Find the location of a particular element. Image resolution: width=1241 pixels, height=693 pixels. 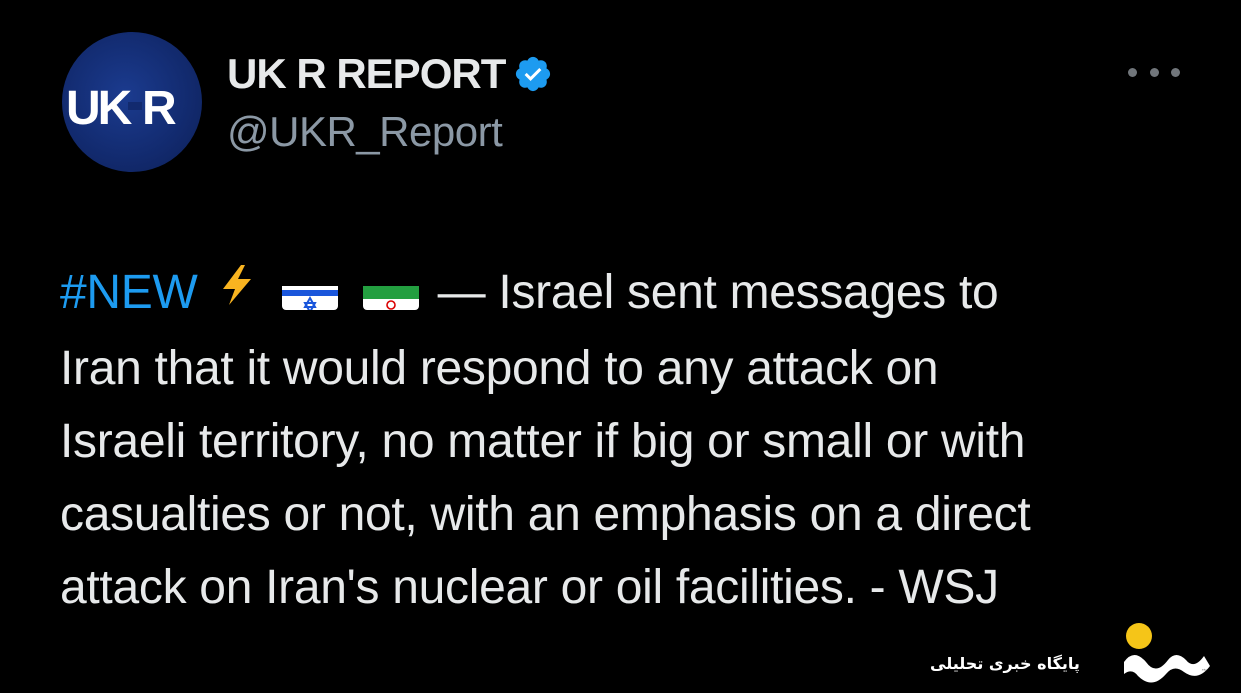

avatar: UK R is located at coordinates (132, 102).